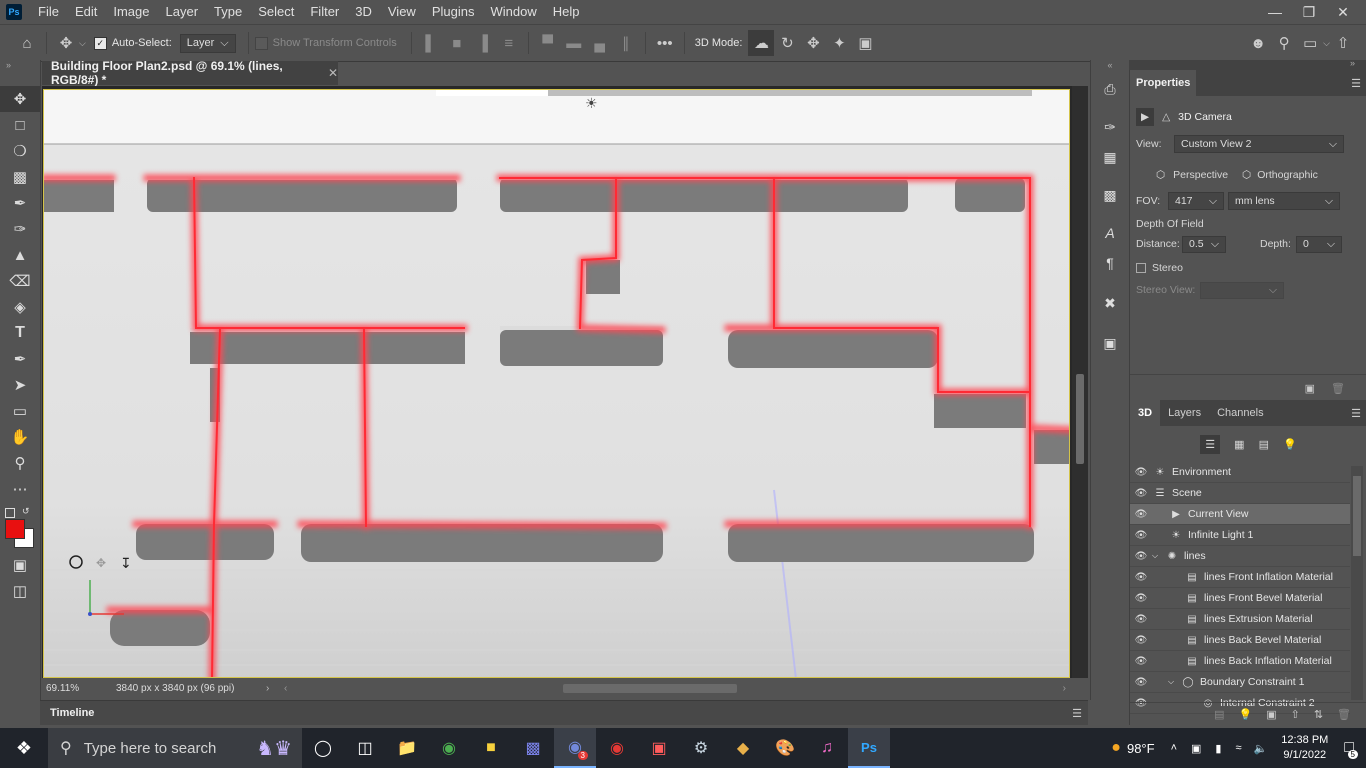  I want to click on distribute-vertical-icon: ≡, so click(509, 43).